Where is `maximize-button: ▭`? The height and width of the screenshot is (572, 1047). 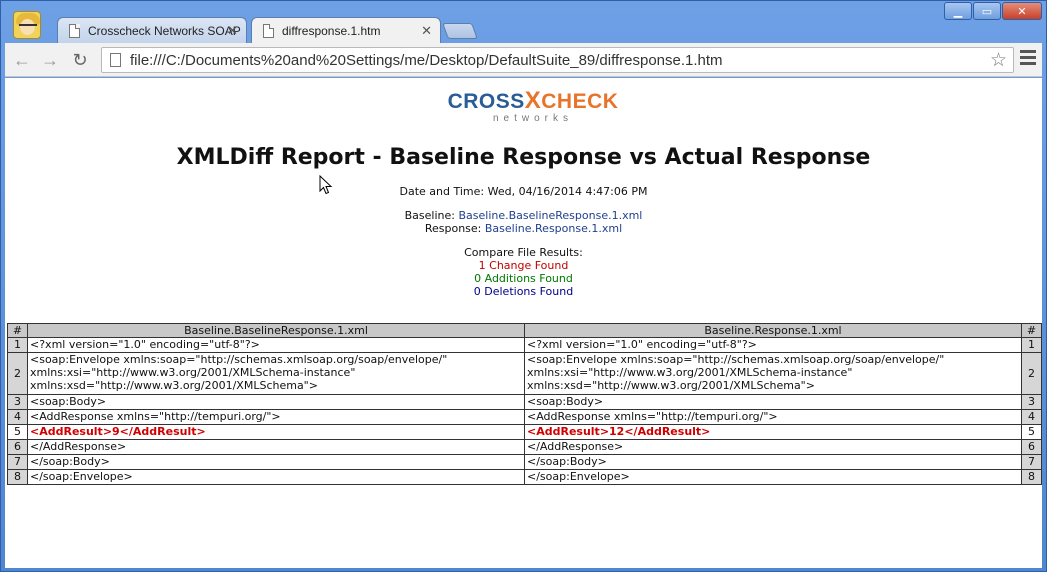 maximize-button: ▭ is located at coordinates (987, 11).